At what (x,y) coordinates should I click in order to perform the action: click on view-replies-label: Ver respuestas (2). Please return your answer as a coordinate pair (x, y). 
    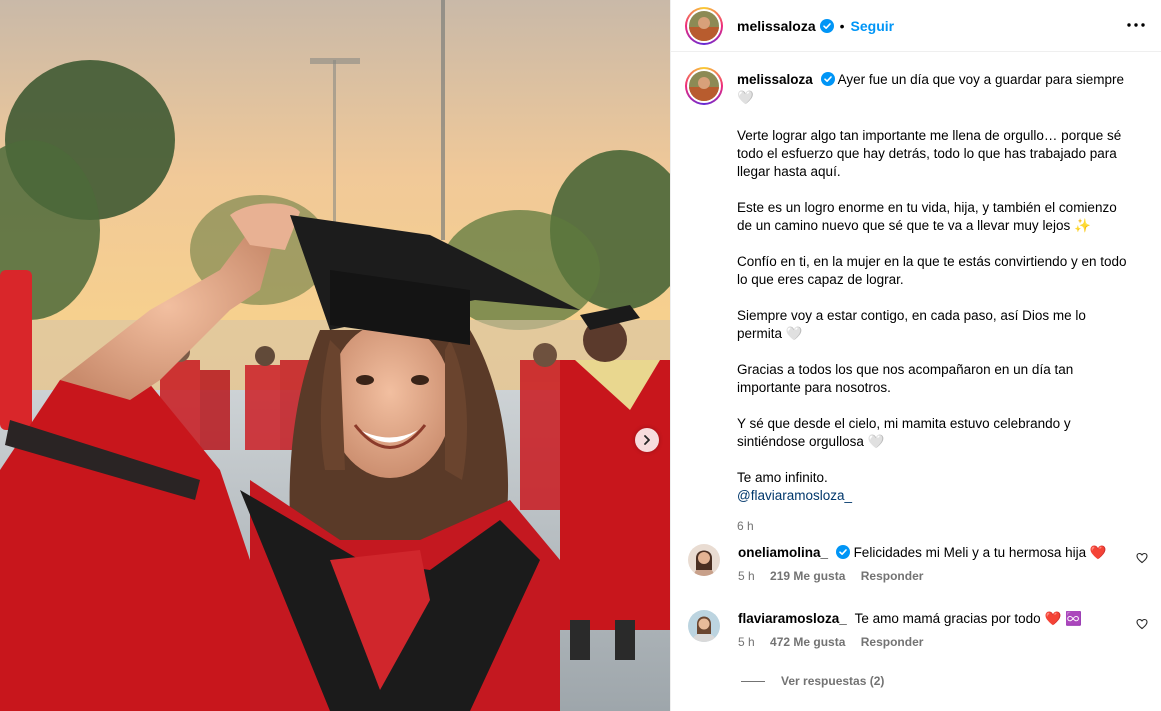
    Looking at the image, I should click on (833, 681).